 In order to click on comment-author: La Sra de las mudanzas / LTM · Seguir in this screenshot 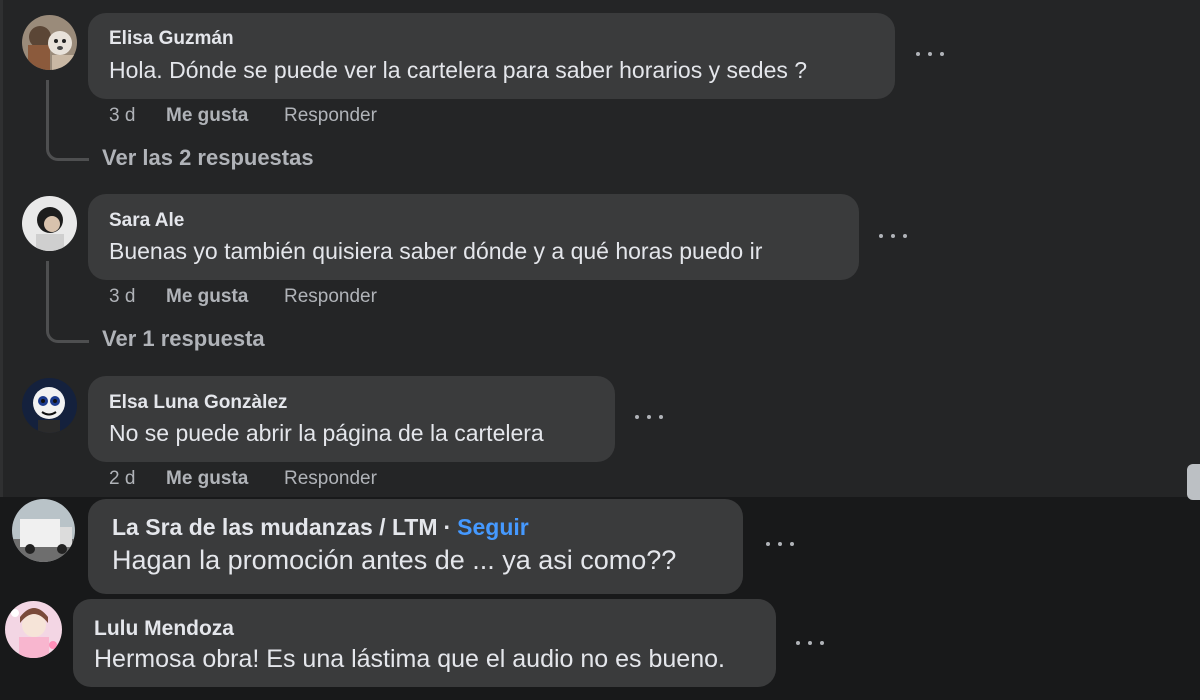, I will do `click(320, 527)`.